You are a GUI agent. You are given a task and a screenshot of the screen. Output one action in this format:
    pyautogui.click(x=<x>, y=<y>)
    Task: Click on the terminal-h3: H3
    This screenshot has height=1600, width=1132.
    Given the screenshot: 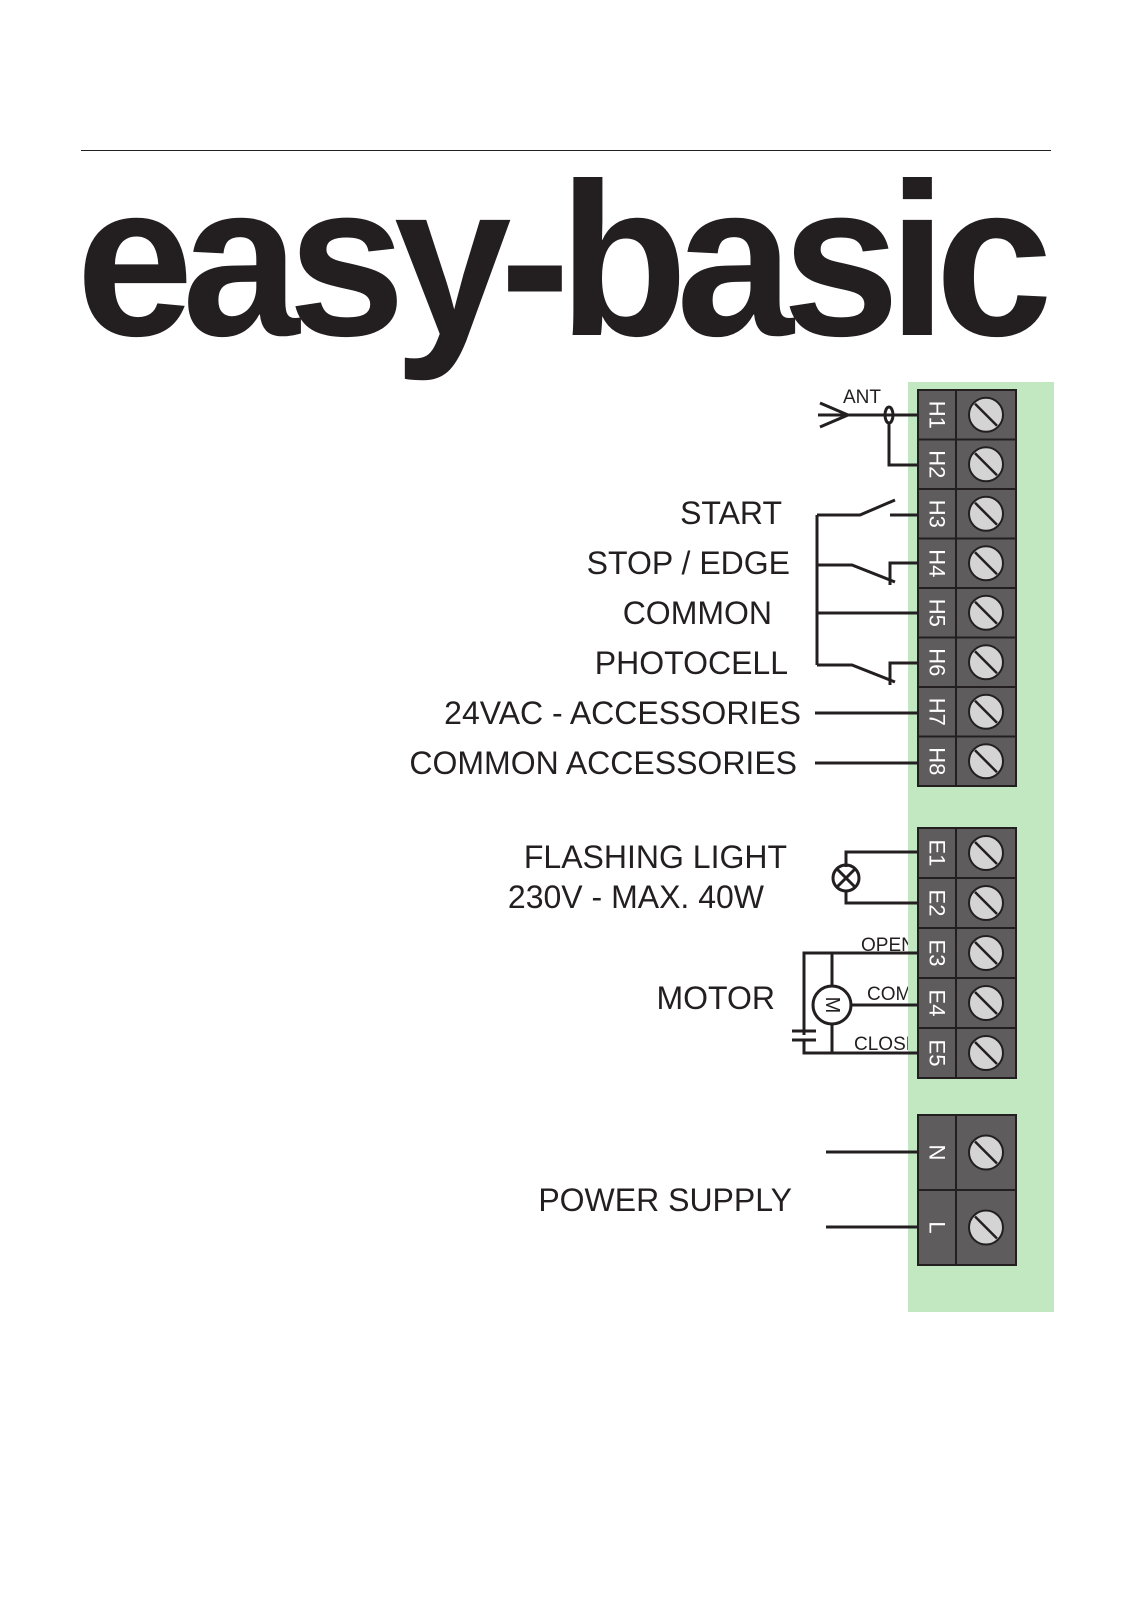 What is the action you would take?
    pyautogui.click(x=967, y=514)
    